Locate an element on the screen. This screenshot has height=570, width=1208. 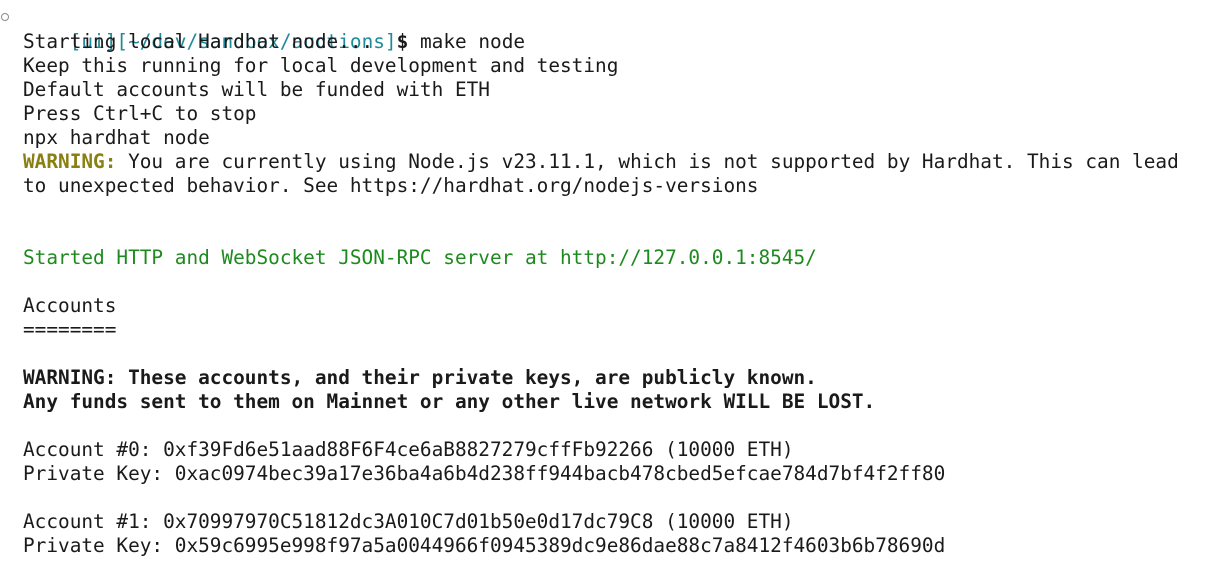
node-warning-label: WARNING: is located at coordinates (70, 161).